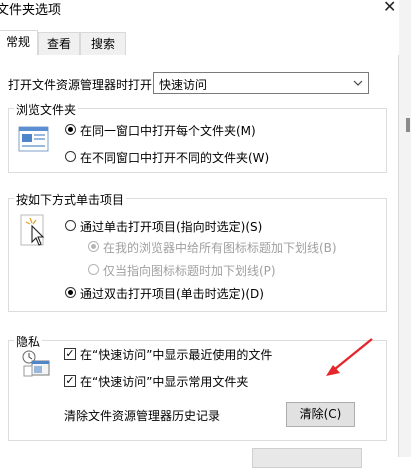  What do you see at coordinates (93, 246) in the screenshot?
I see `radio-underline-always` at bounding box center [93, 246].